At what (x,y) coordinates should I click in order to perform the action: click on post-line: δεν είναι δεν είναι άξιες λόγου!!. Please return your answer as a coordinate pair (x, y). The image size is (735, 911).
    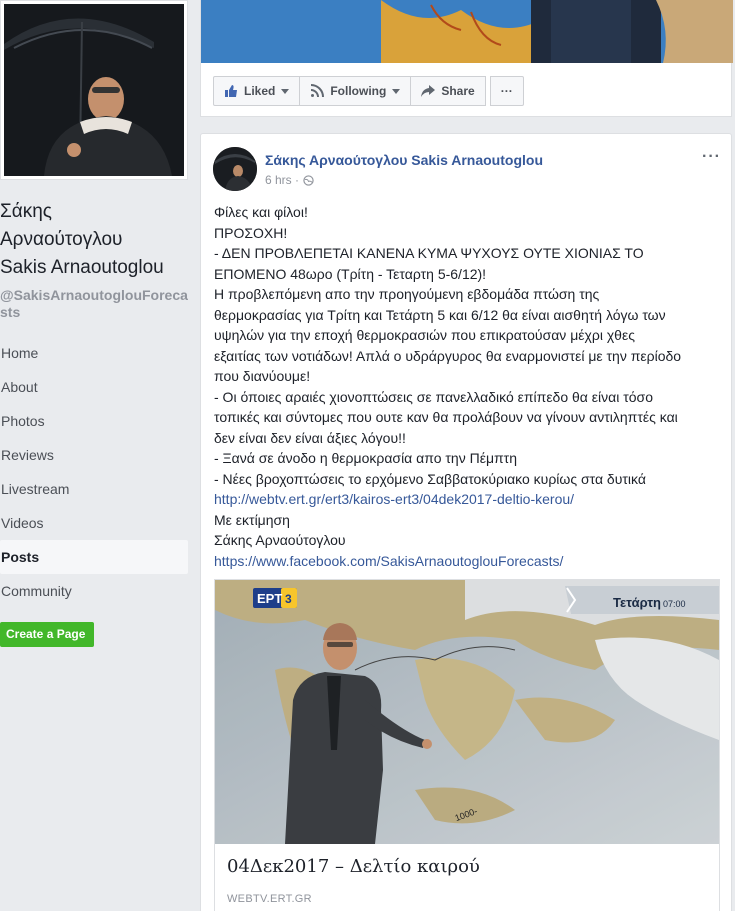
    Looking at the image, I should click on (310, 437).